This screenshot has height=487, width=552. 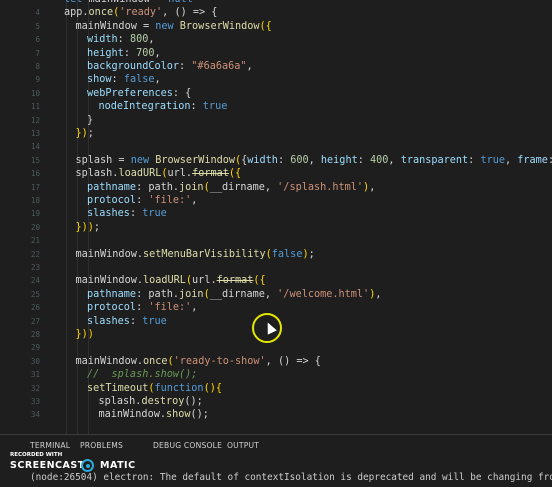 I want to click on code-token: '/welcome.html', so click(x=323, y=294).